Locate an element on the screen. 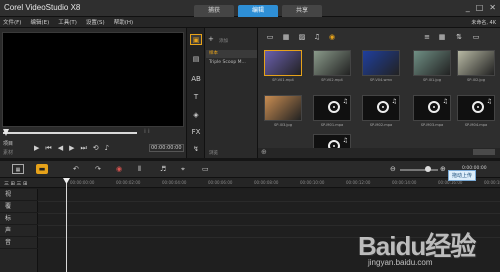 The image size is (500, 272). track-header: 标 is located at coordinates (19, 219).